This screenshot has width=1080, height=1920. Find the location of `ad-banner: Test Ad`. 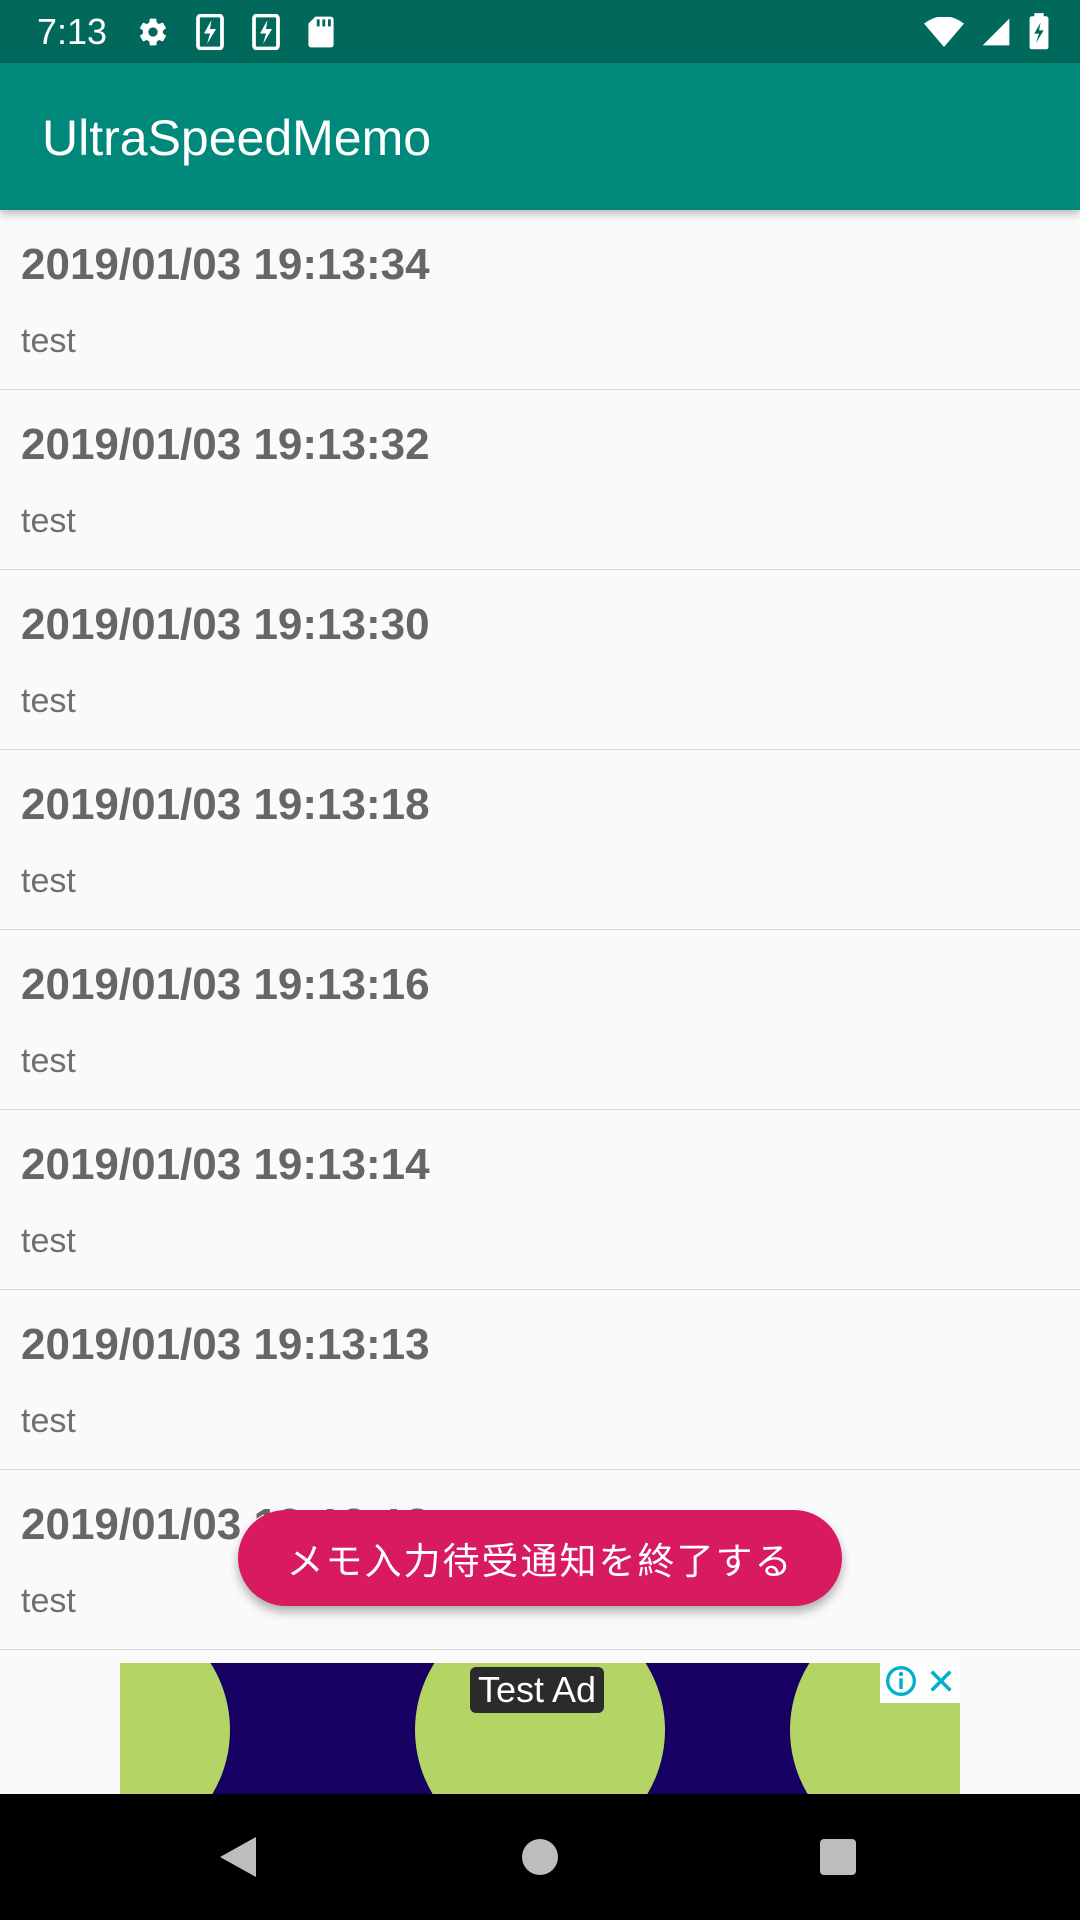

ad-banner: Test Ad is located at coordinates (540, 1728).